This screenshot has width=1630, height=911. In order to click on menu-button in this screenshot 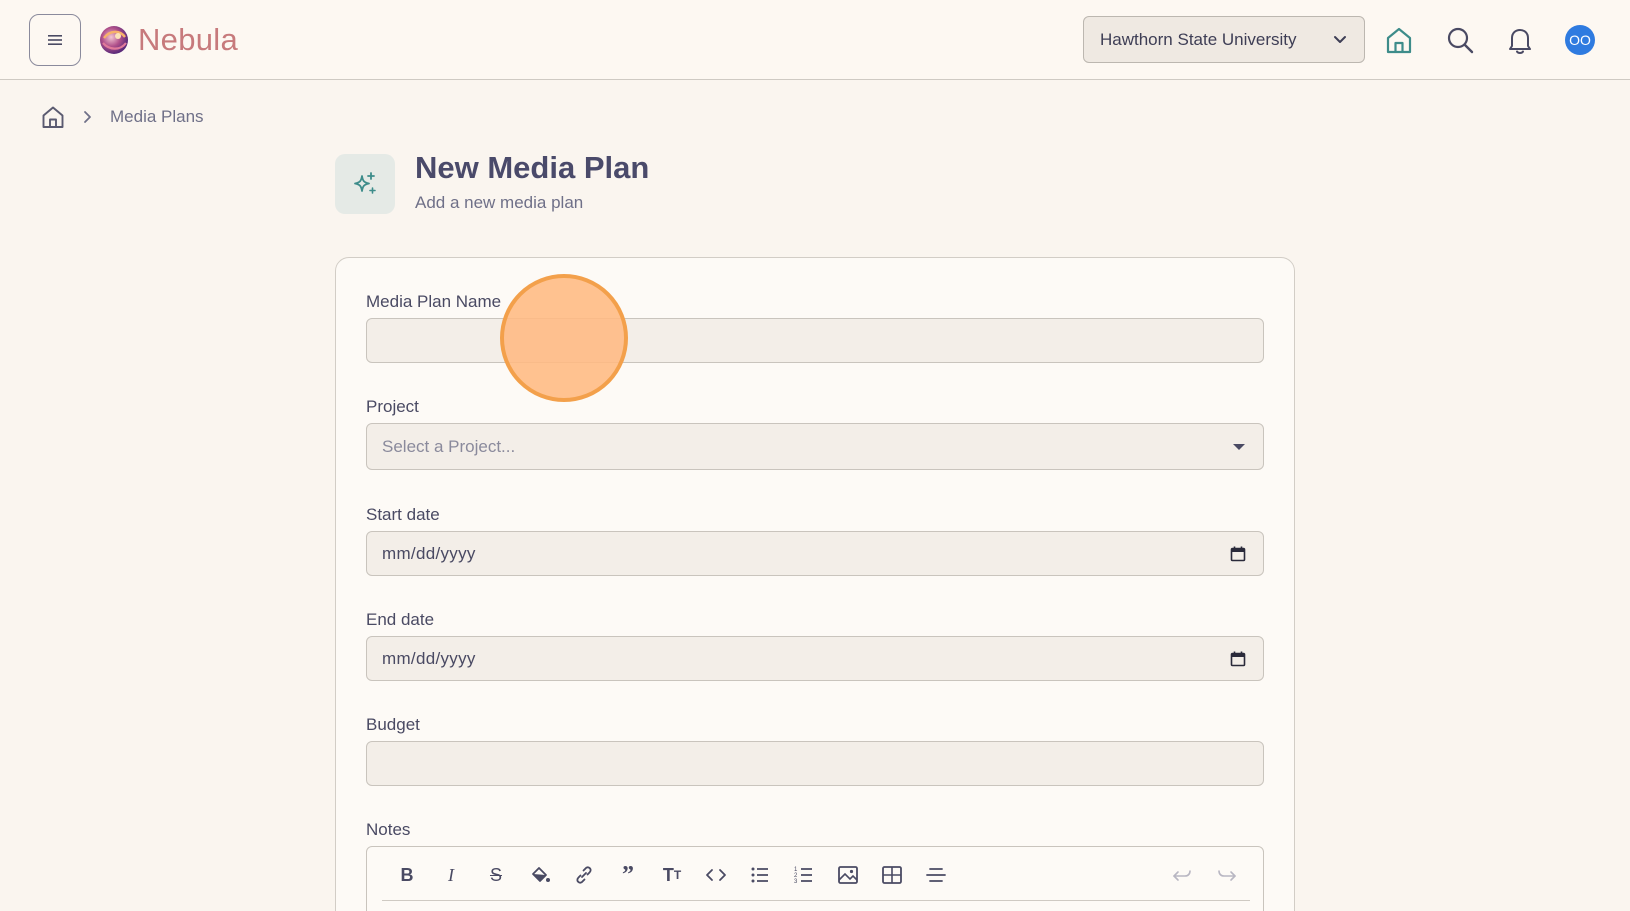, I will do `click(55, 40)`.